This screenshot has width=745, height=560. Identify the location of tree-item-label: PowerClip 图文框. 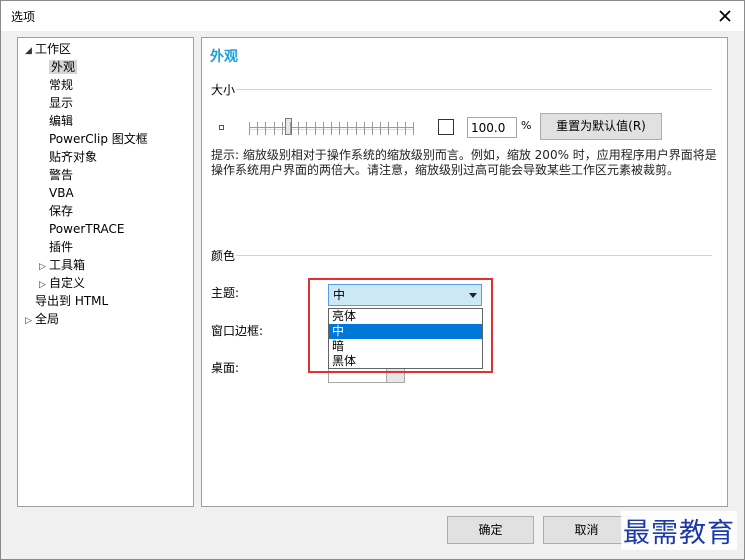
(98, 139).